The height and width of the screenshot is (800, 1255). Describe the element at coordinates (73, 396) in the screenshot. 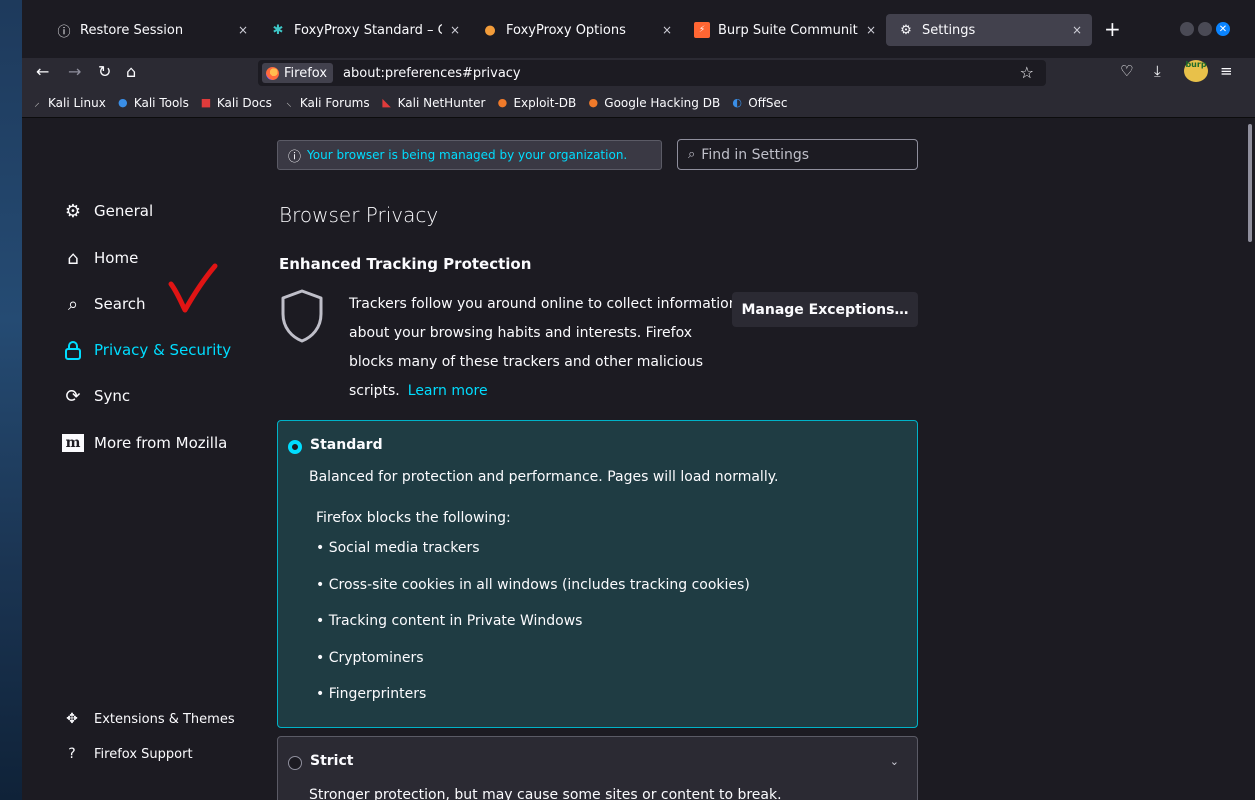

I see `sync-icon: ⟳` at that location.